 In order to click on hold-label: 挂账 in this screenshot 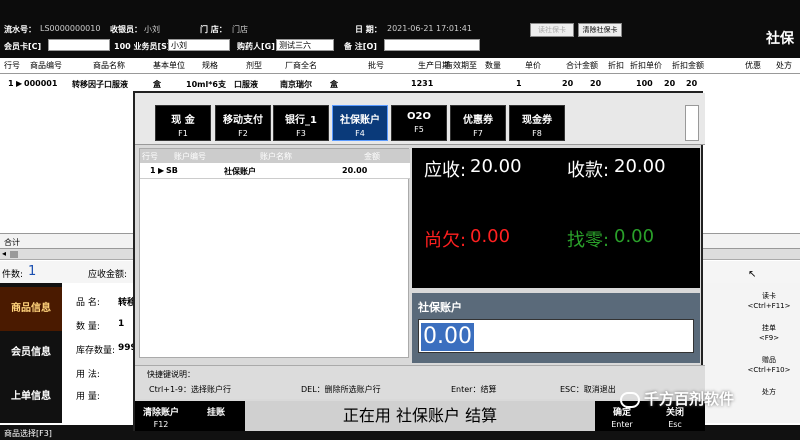, I will do `click(215, 413)`.